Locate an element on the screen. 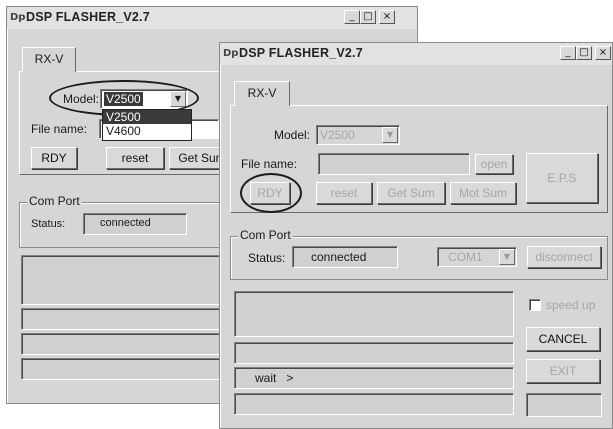  disconnect-button: disconnect is located at coordinates (564, 257).